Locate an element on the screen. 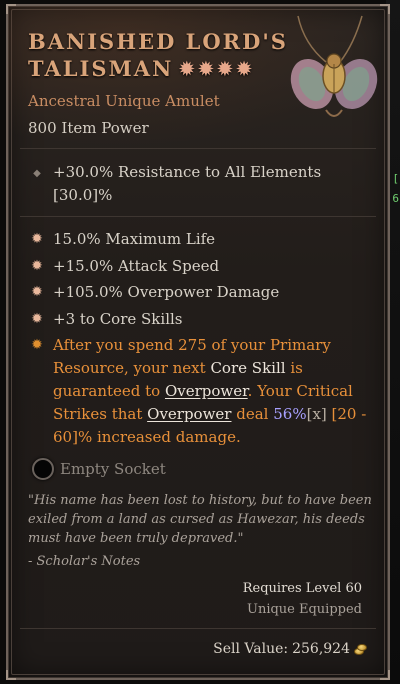  affix-row: ✹ +15.0% Attack Speed is located at coordinates (198, 266).